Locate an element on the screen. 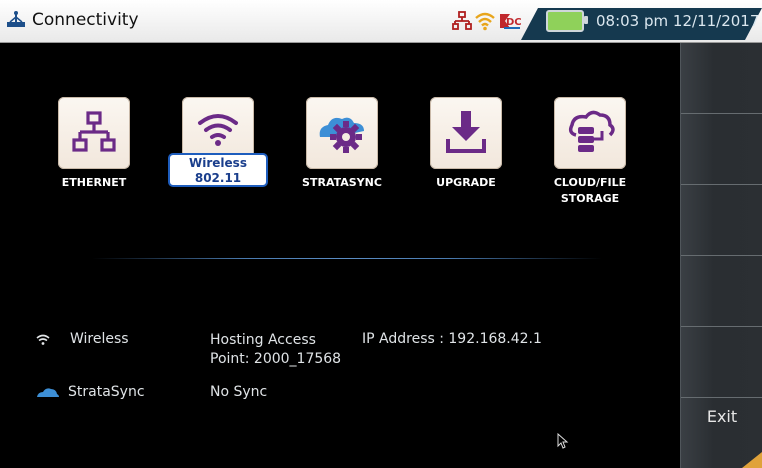 This screenshot has width=762, height=468. cloud-label-line2: STORAGE is located at coordinates (590, 198).